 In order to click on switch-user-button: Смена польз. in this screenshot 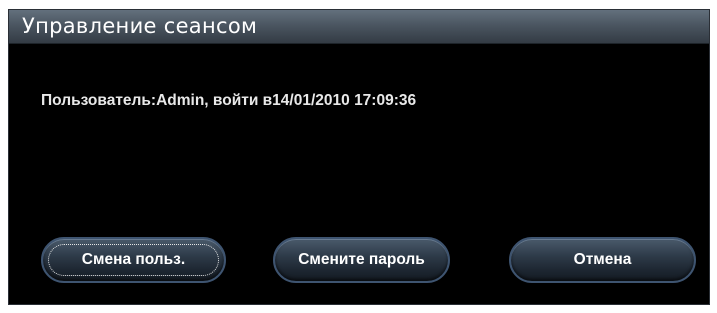, I will do `click(133, 260)`.